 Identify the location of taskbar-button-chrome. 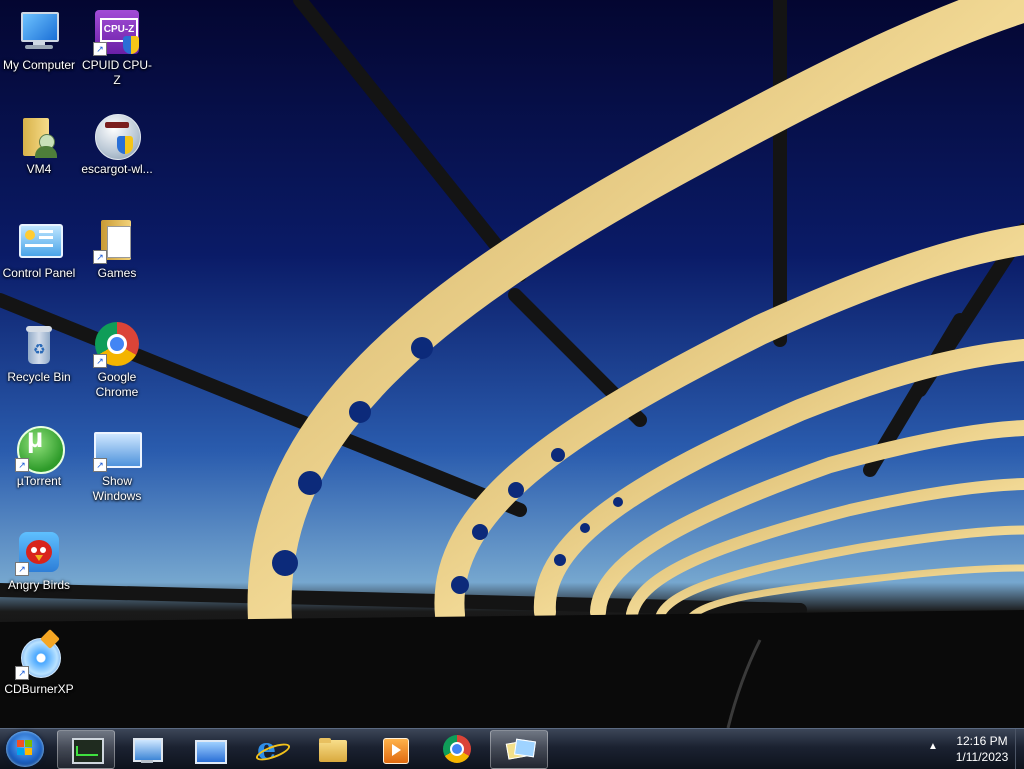
(457, 749).